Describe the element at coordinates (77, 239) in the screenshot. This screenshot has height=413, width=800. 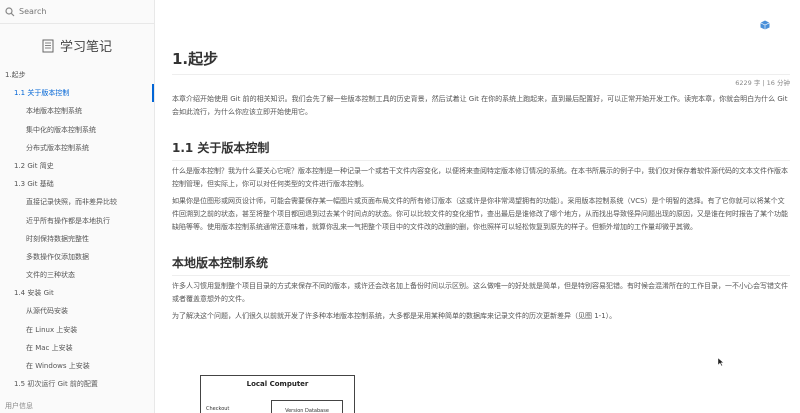
I see `toc-item: 时刻保持数据完整性` at that location.